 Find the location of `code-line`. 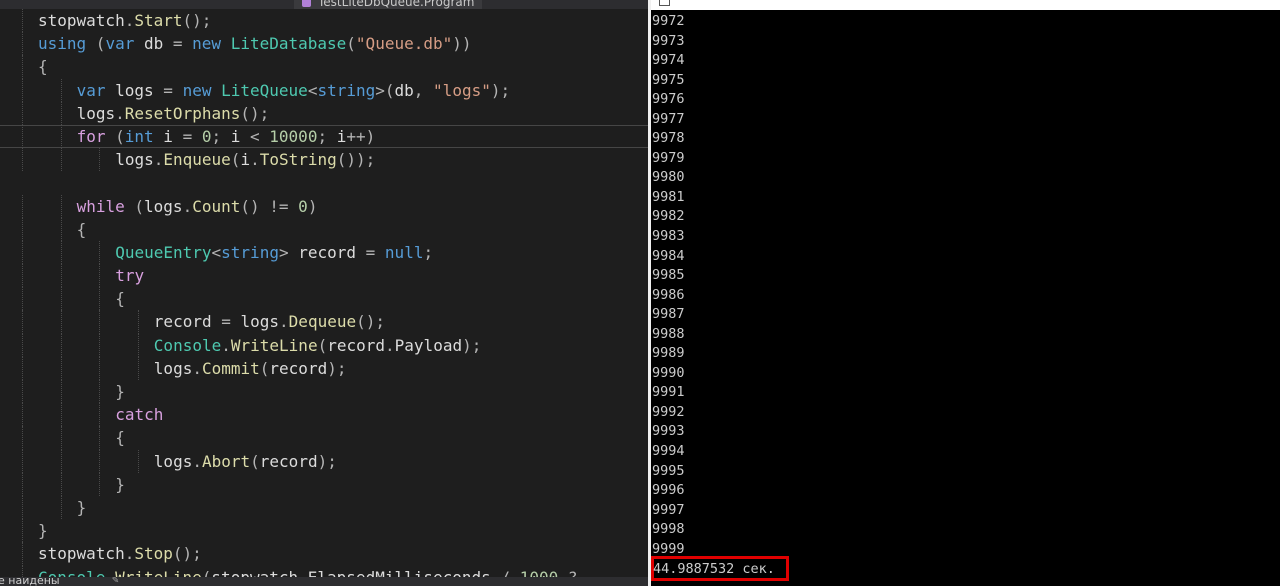

code-line is located at coordinates (324, 182).